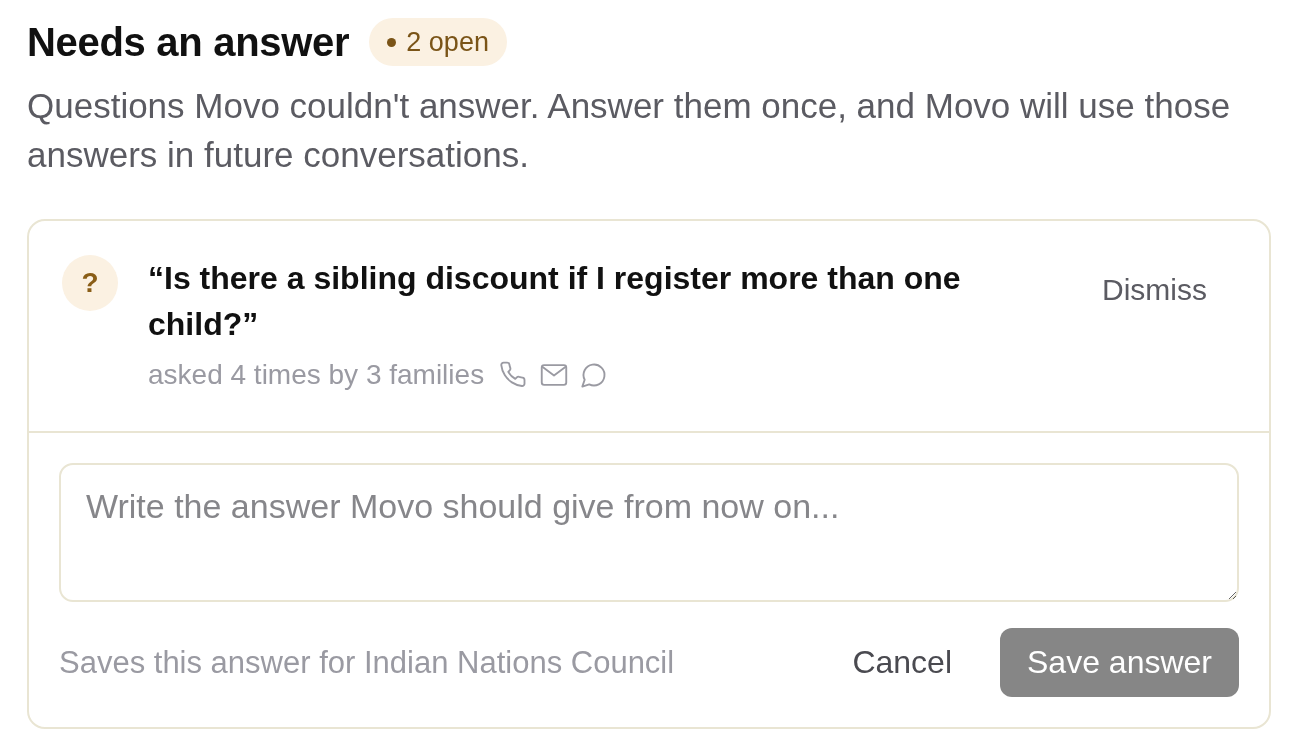  What do you see at coordinates (902, 662) in the screenshot?
I see `cancel-button: Cancel` at bounding box center [902, 662].